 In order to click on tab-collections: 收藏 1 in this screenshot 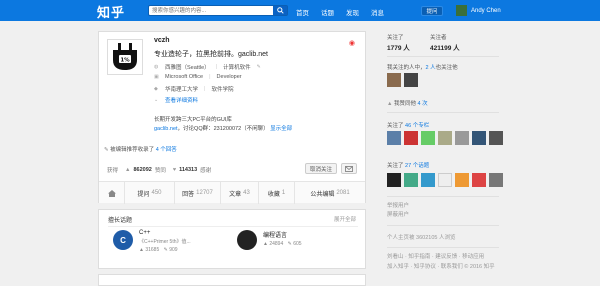, I will do `click(277, 193)`.